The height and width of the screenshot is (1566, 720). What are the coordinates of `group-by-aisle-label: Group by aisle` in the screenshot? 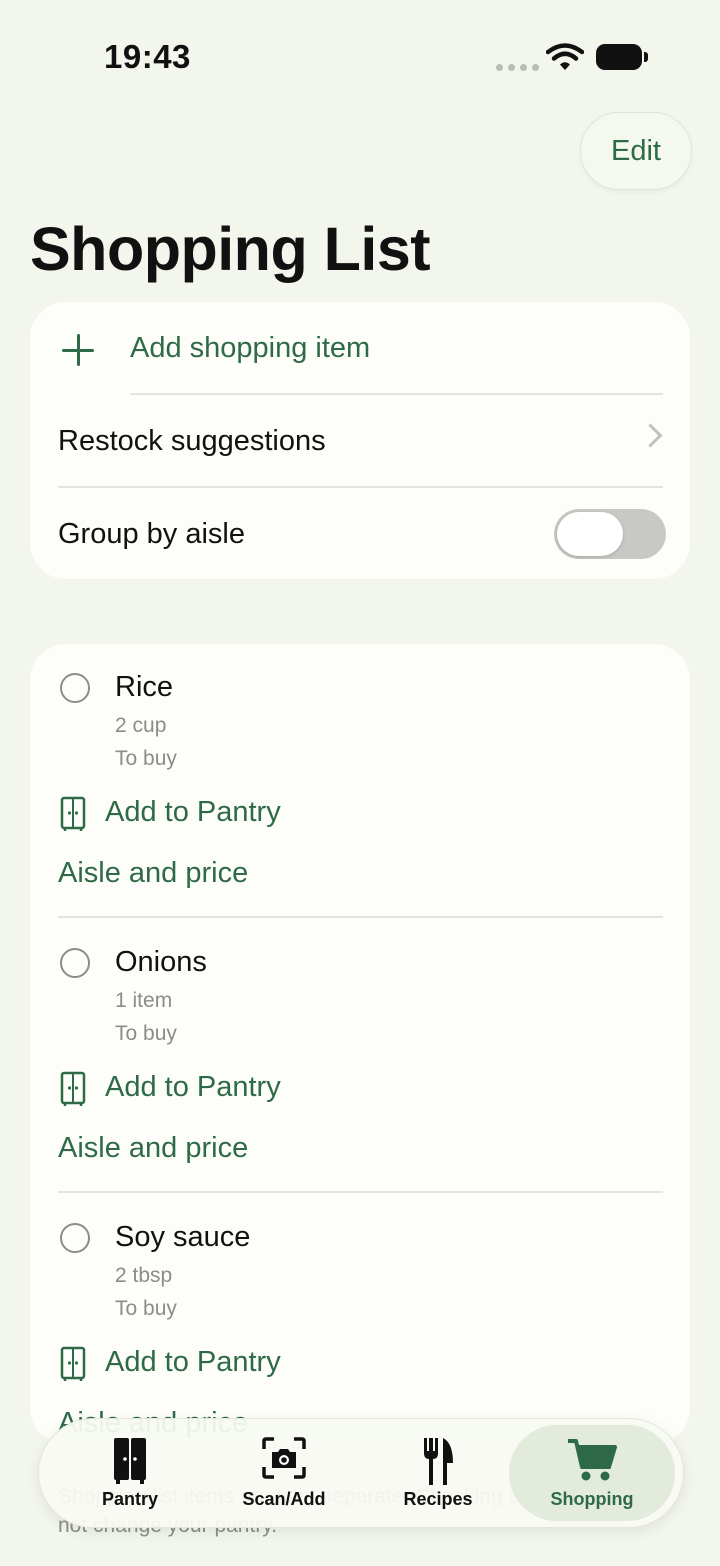 It's located at (151, 533).